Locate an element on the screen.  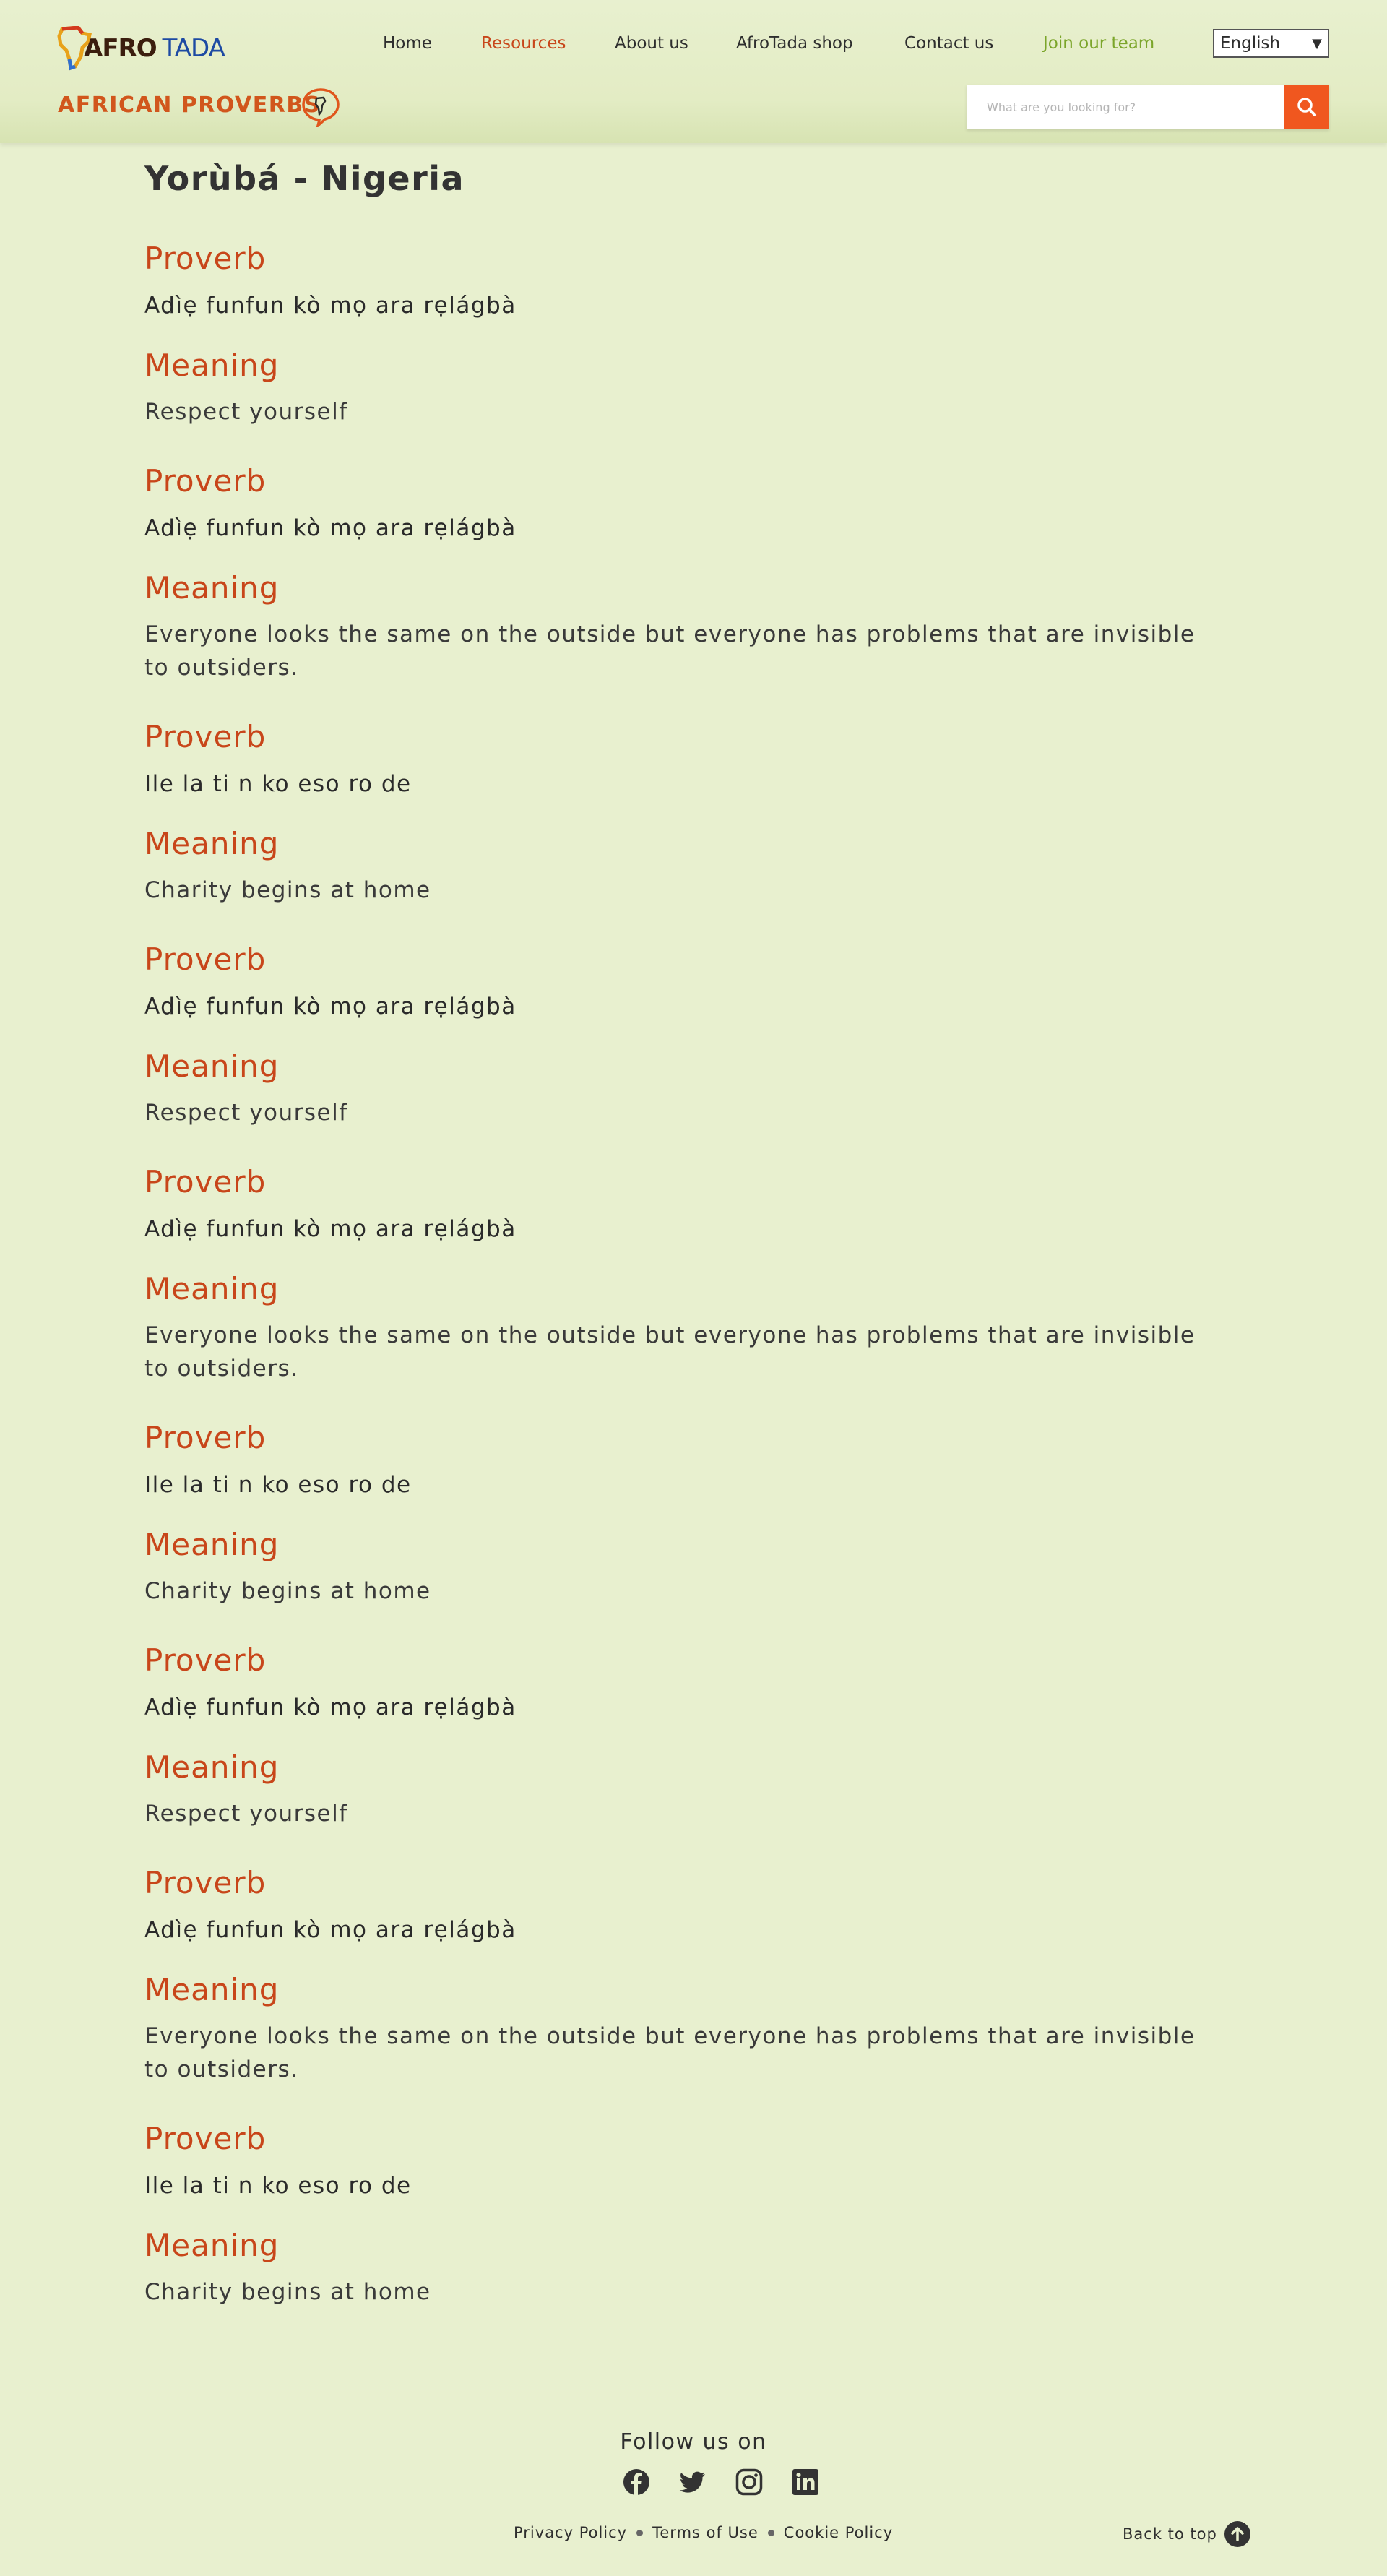
dropdown-arrow-icon: ▼ is located at coordinates (1317, 43).